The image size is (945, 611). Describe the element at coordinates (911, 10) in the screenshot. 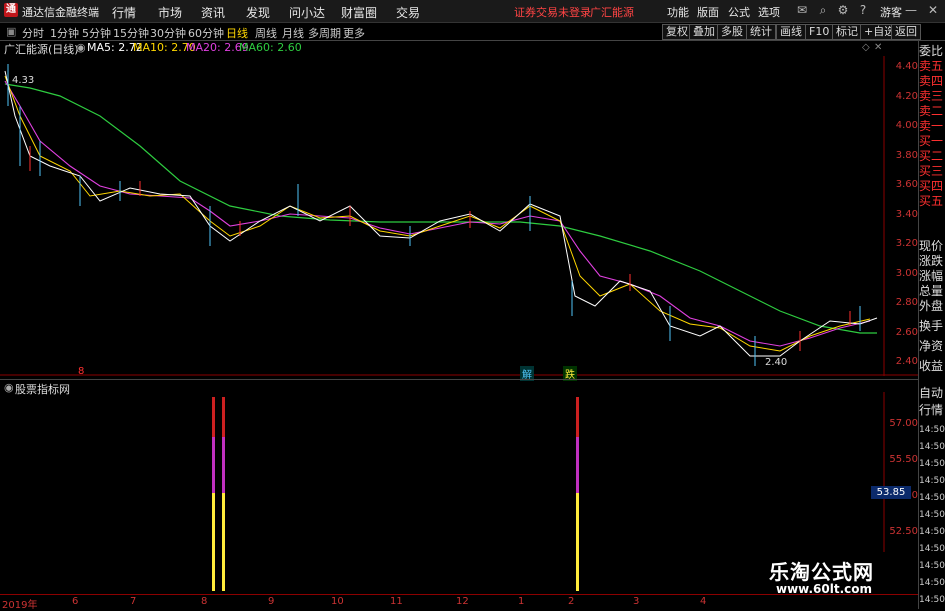

I see `minimize-icon: —` at that location.